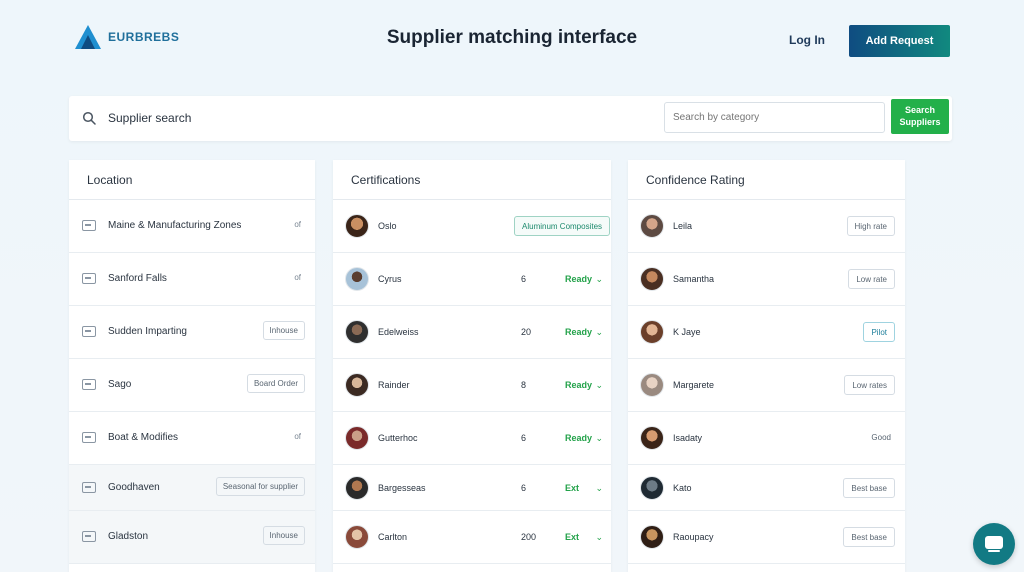 Image resolution: width=1024 pixels, height=572 pixels. Describe the element at coordinates (192, 537) in the screenshot. I see `location-row: Gladston Inhouse` at that location.